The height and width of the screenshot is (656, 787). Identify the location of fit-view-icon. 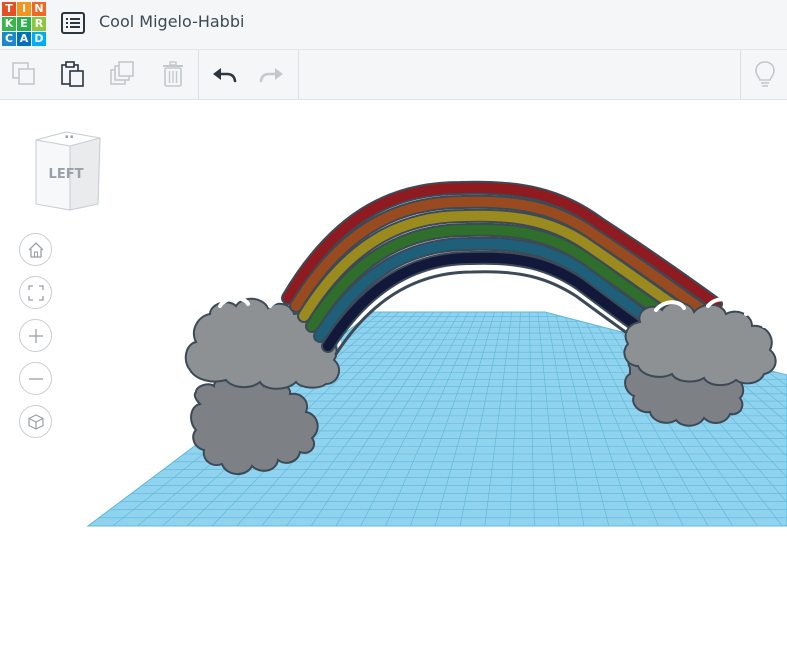
(36, 293).